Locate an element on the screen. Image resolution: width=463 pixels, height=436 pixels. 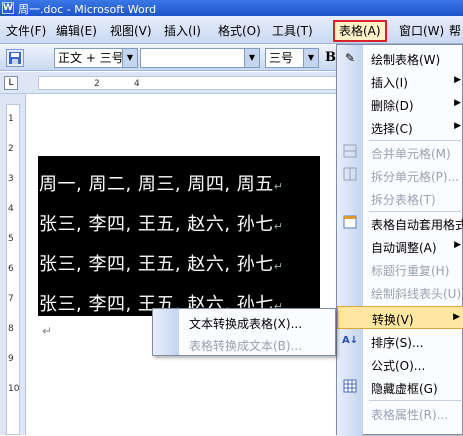
menu-item-label: 自动调整(A) is located at coordinates (404, 248).